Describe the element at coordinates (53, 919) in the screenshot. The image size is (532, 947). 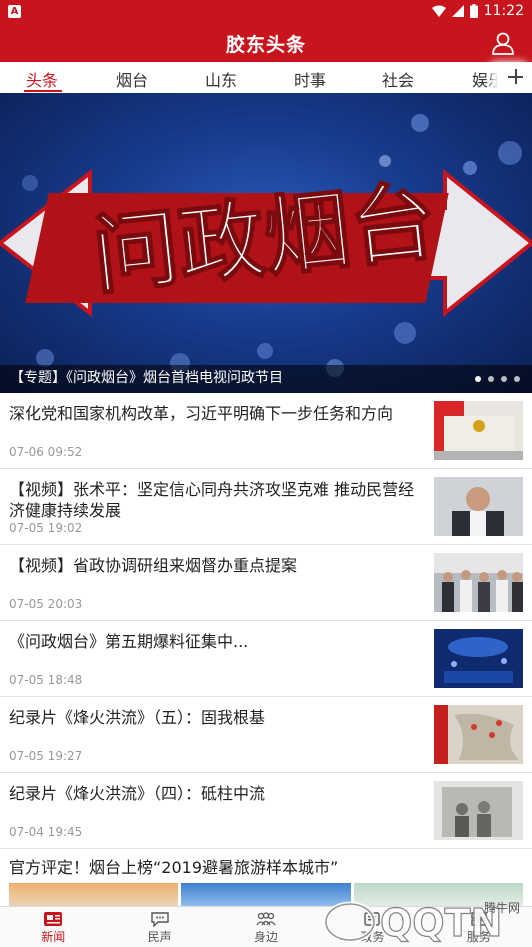
I see `news-icon` at that location.